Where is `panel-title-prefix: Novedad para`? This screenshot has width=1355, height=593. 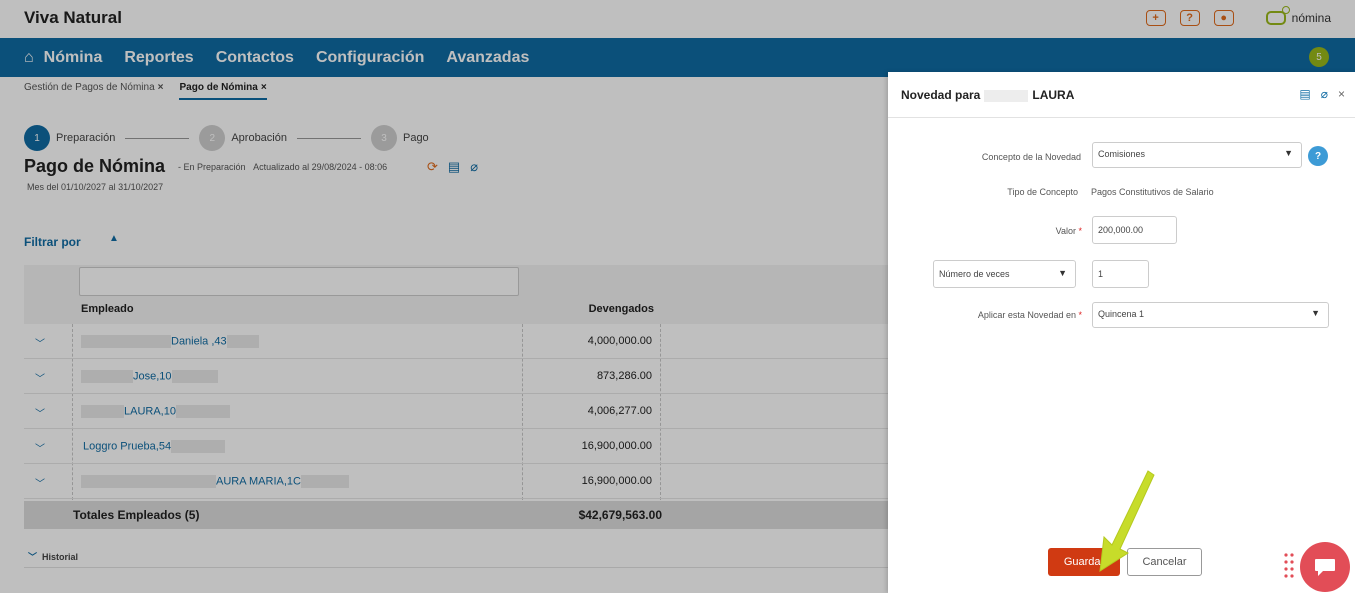
panel-title-prefix: Novedad para is located at coordinates (941, 95).